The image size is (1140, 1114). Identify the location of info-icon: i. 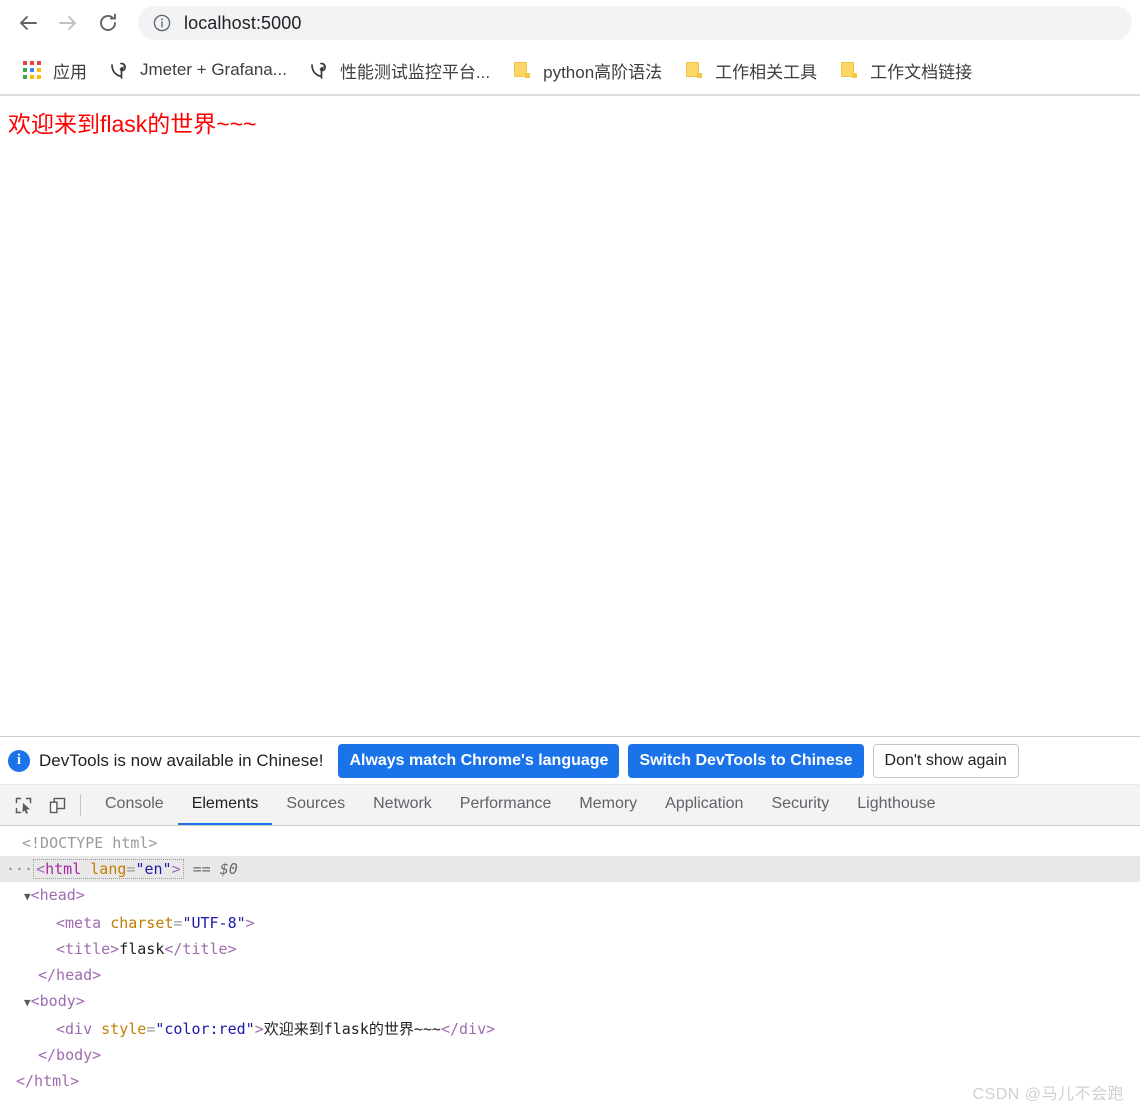
(19, 760).